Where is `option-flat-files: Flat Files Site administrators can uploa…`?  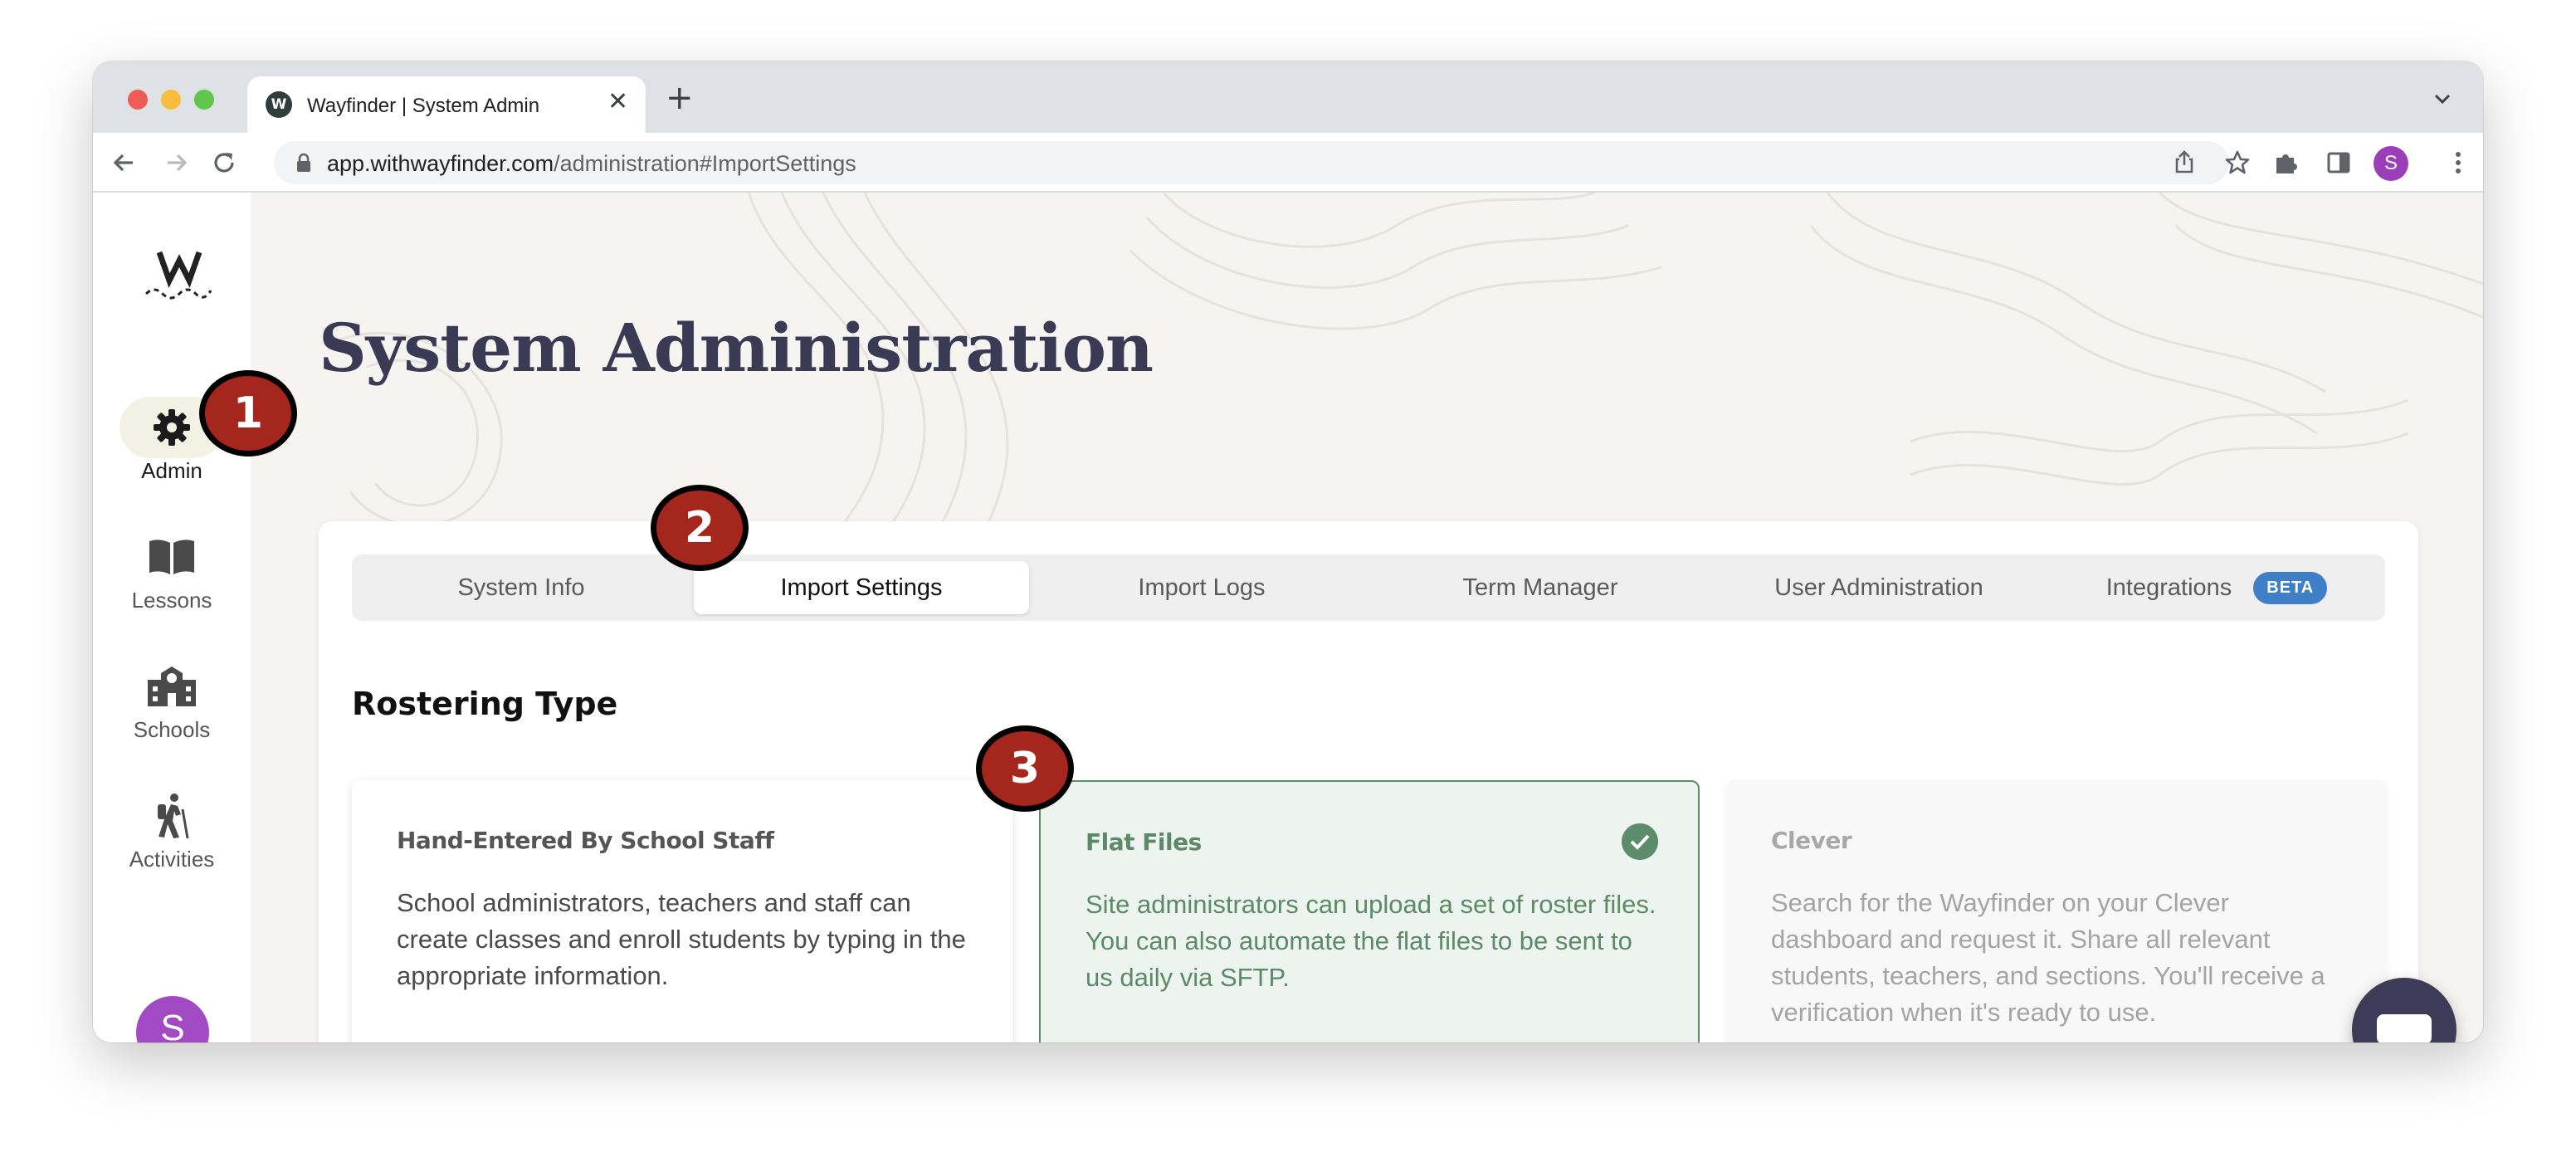 option-flat-files: Flat Files Site administrators can uploa… is located at coordinates (1369, 911).